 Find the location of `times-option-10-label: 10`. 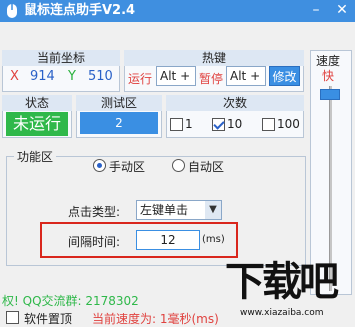

times-option-10-label: 10 is located at coordinates (235, 124).